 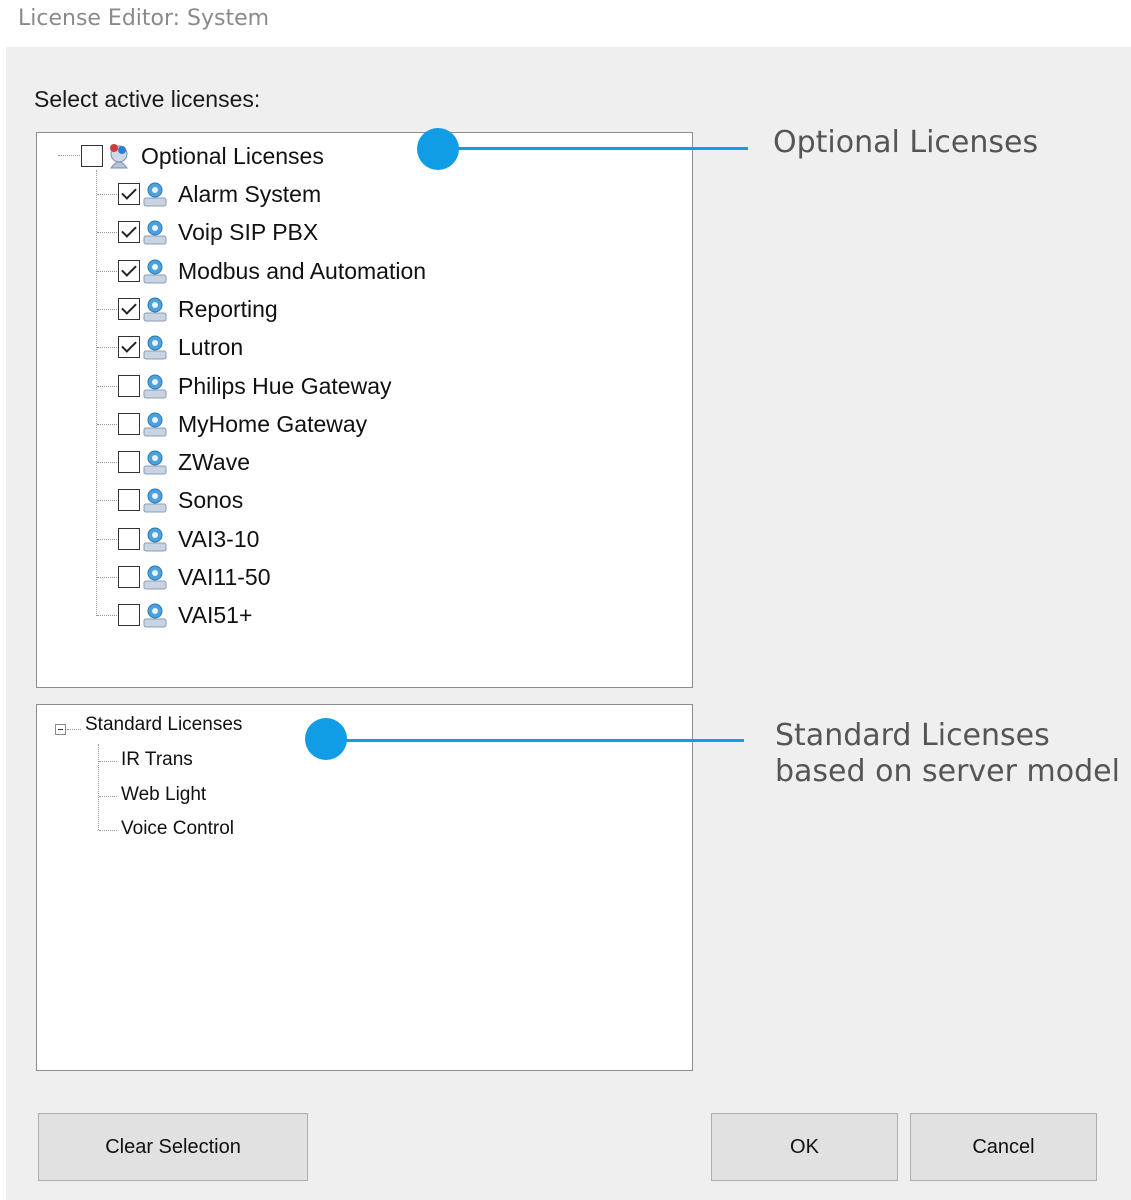 I want to click on standard-license-item: Voice Control, so click(x=177, y=829).